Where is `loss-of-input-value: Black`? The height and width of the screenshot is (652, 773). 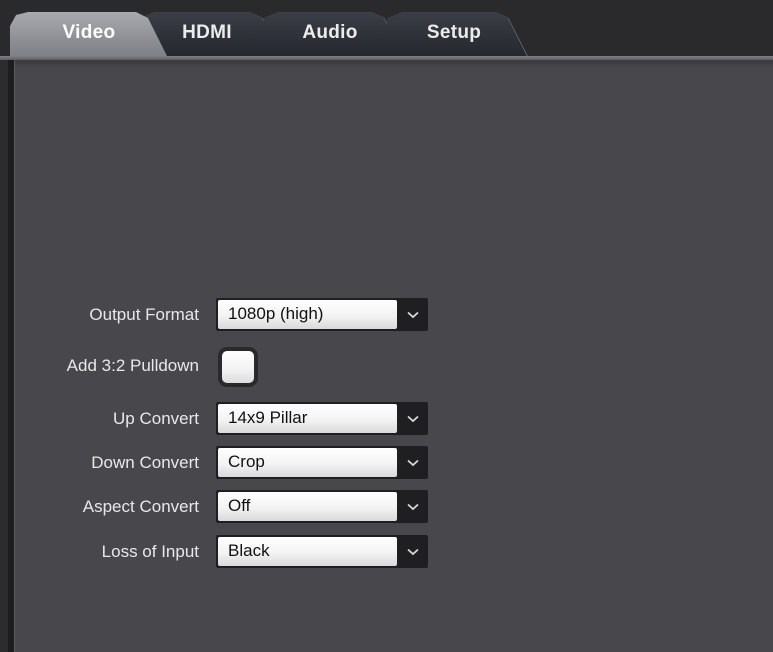
loss-of-input-value: Black is located at coordinates (307, 551).